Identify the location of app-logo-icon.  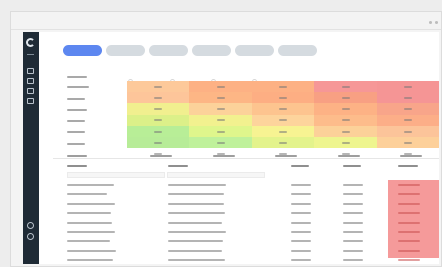
(30, 42).